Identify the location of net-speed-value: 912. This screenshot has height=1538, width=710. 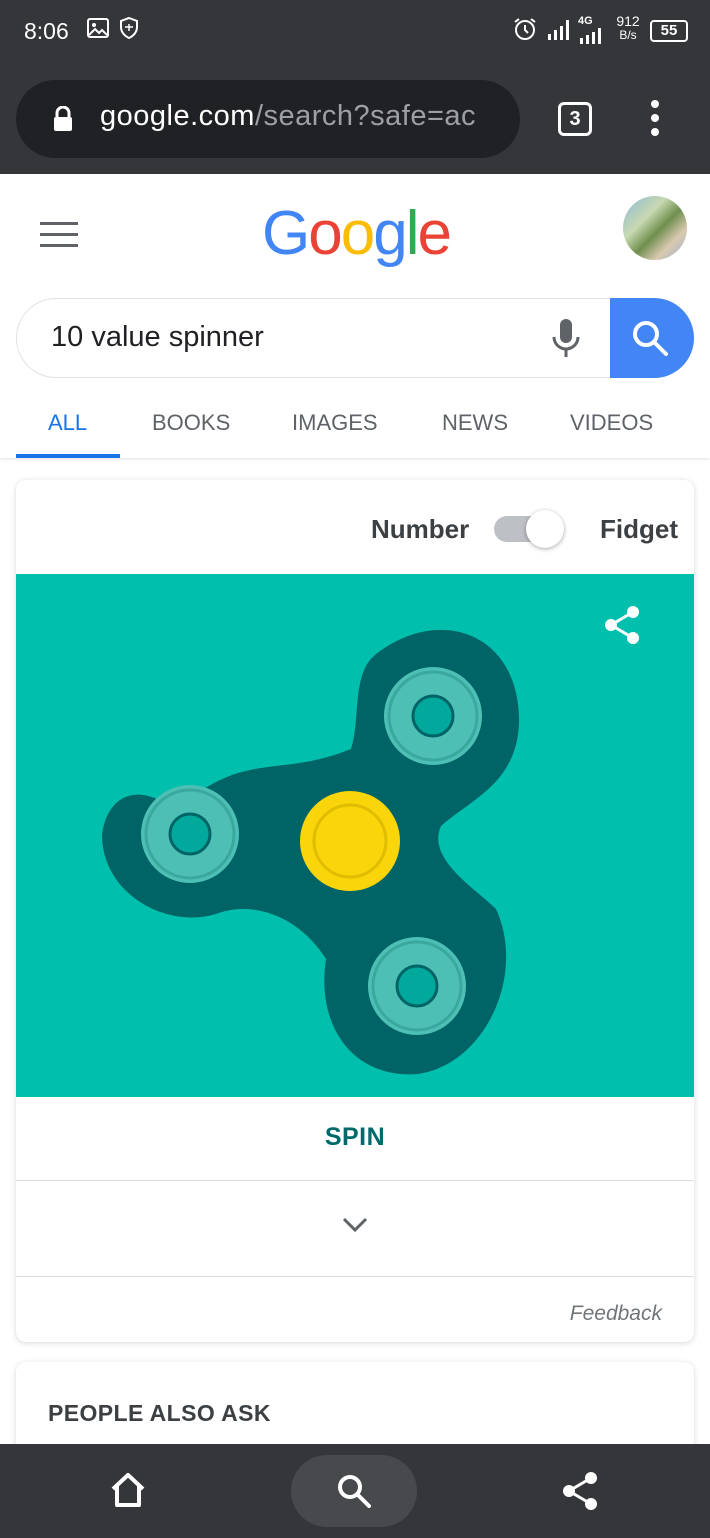
(628, 21).